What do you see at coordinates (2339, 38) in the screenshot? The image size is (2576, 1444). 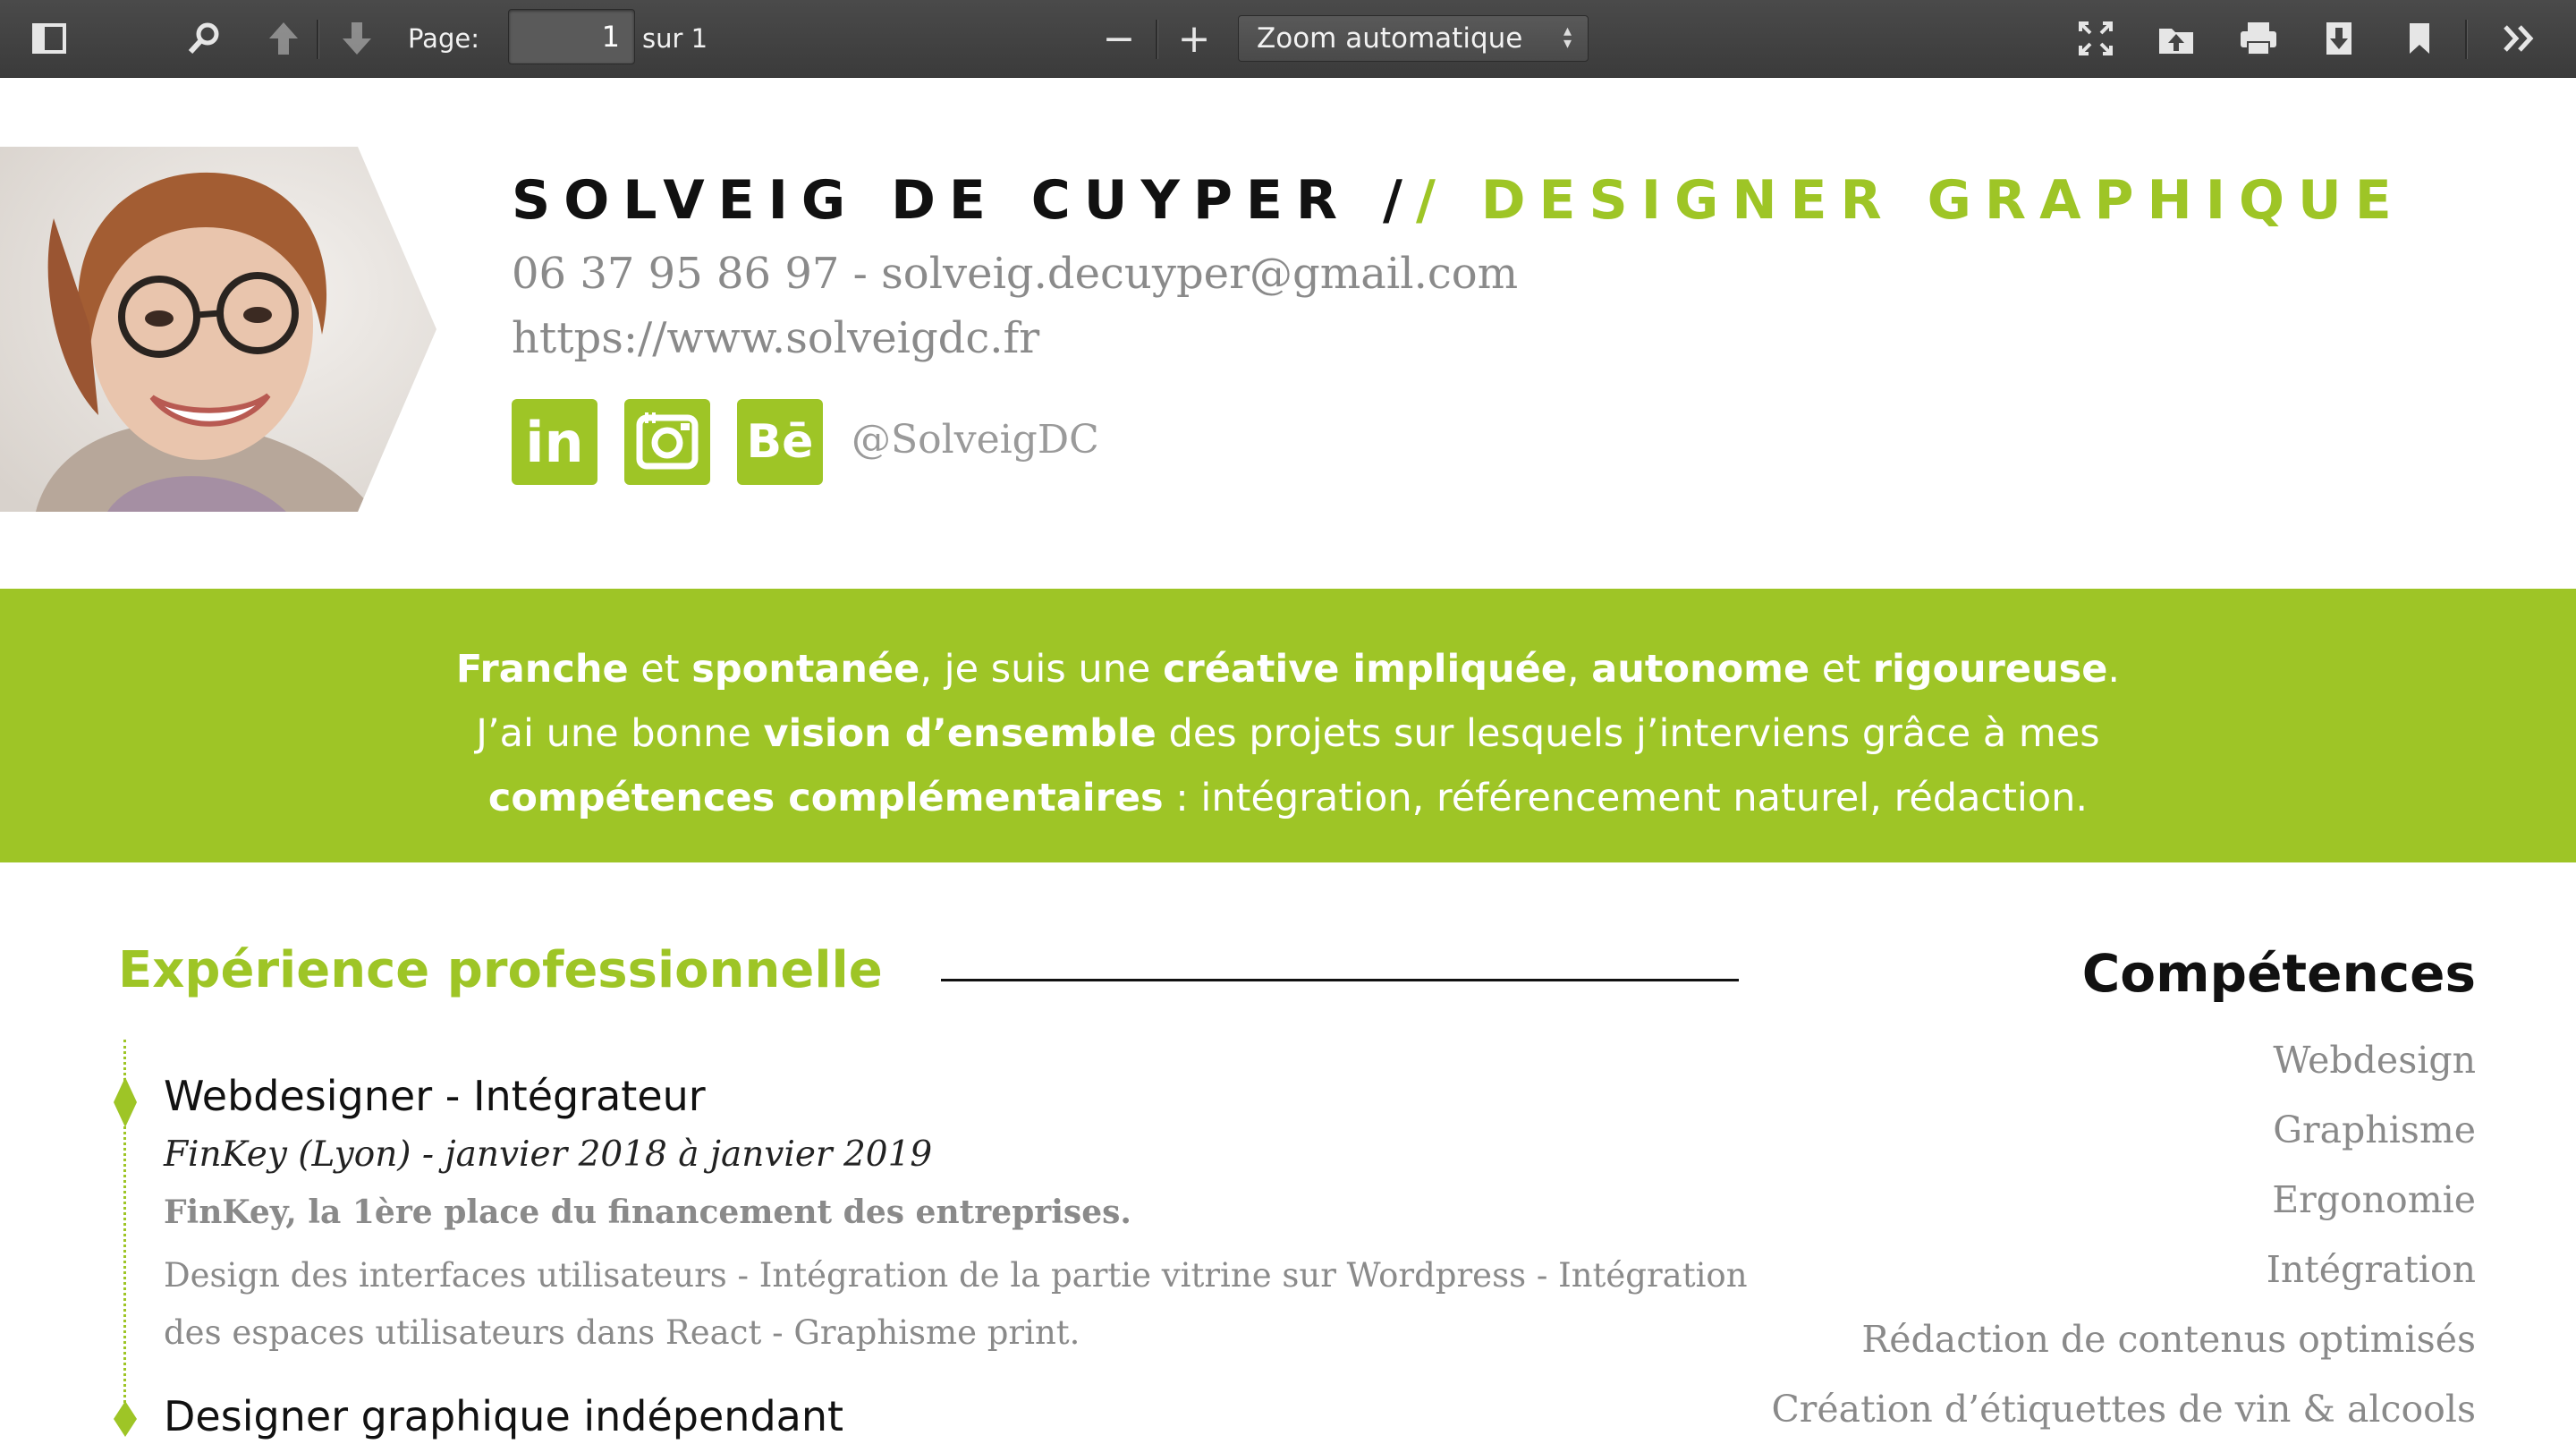 I see `download-icon` at bounding box center [2339, 38].